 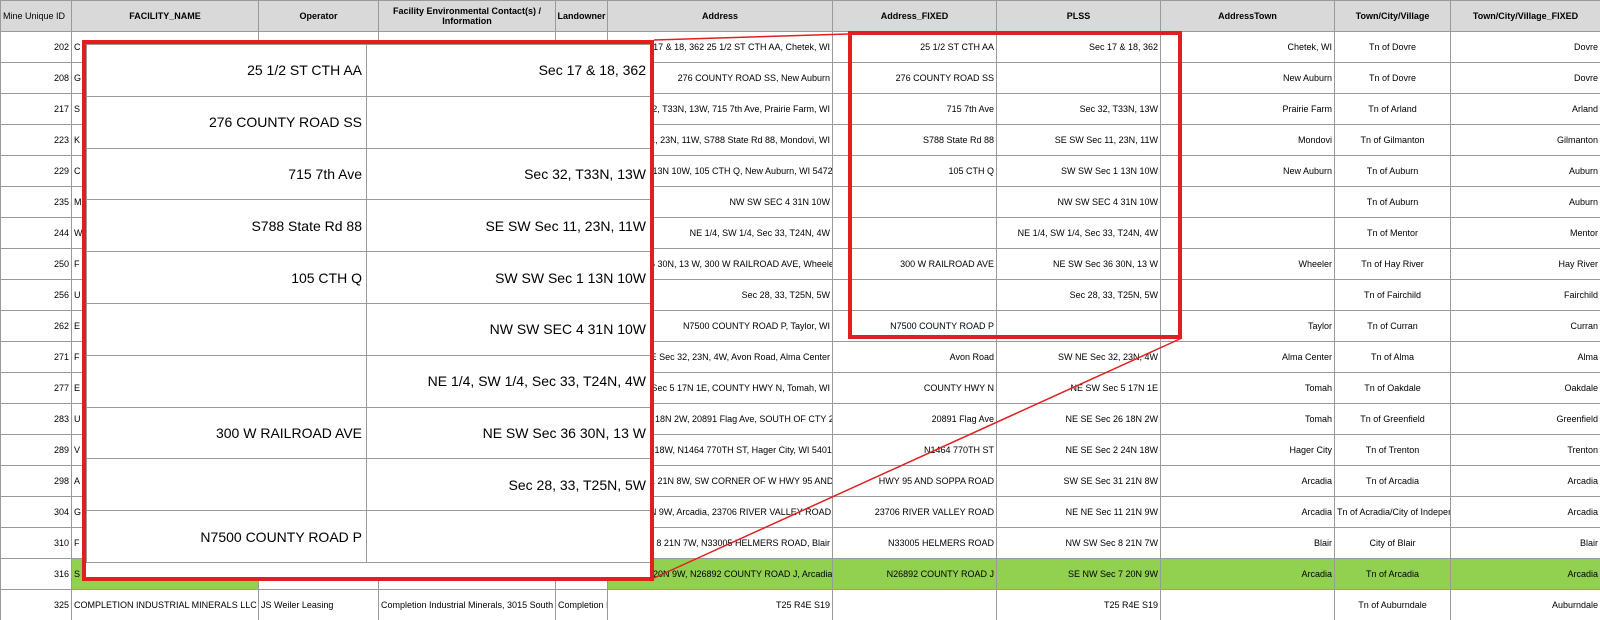 I want to click on cell-address-town: Chetek, WI, so click(x=1247, y=47).